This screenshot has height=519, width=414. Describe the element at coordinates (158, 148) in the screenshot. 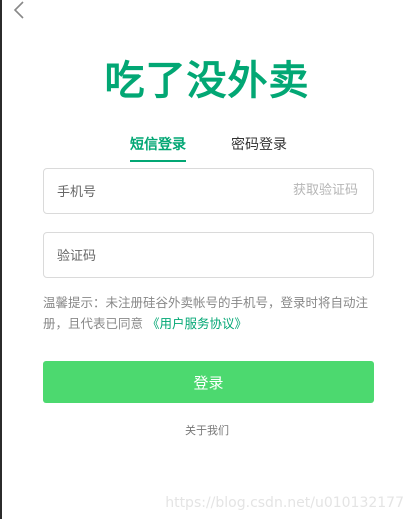

I see `tab-sms-login: 短信登录` at that location.